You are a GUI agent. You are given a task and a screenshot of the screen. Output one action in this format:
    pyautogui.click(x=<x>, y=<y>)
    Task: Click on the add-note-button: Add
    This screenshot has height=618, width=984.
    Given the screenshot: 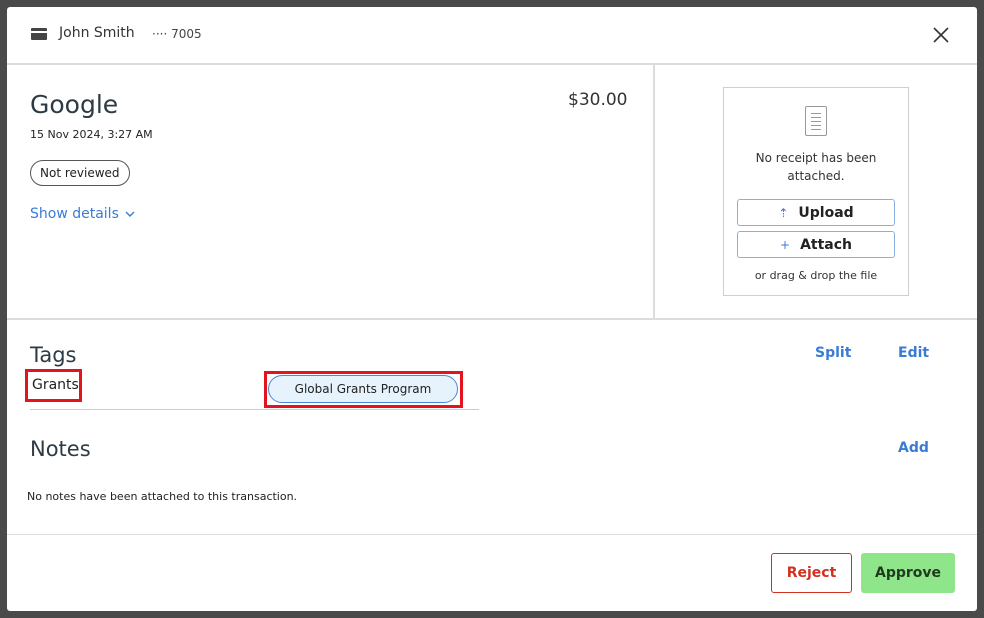 What is the action you would take?
    pyautogui.click(x=913, y=448)
    